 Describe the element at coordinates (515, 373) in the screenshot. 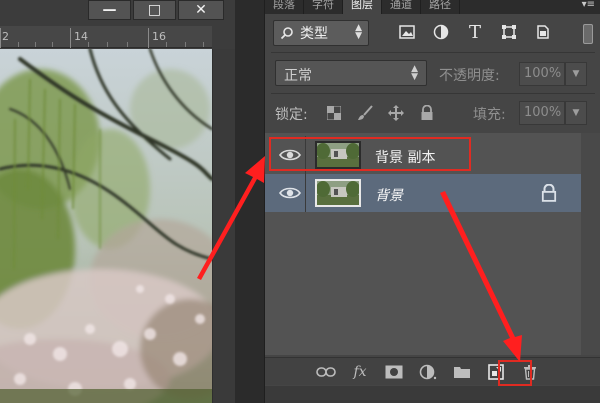

I see `annotation-highlight-new-layer` at that location.